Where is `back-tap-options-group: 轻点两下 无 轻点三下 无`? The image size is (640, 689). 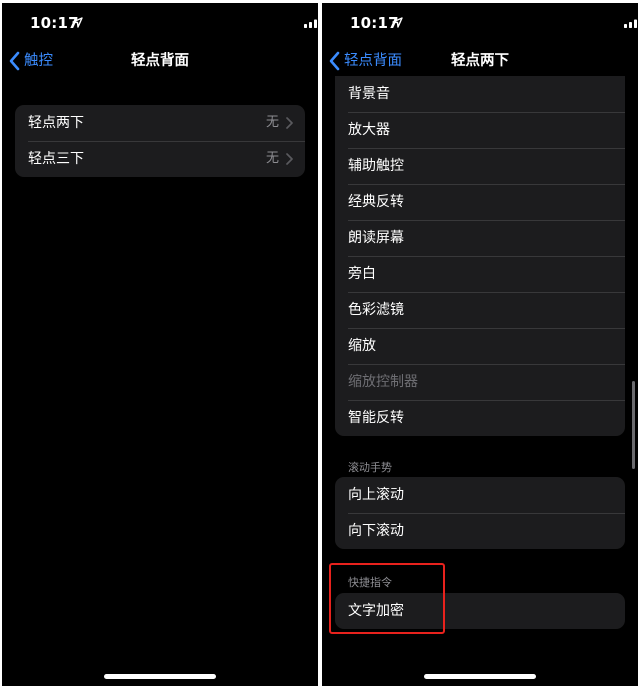 back-tap-options-group: 轻点两下 无 轻点三下 无 is located at coordinates (160, 141).